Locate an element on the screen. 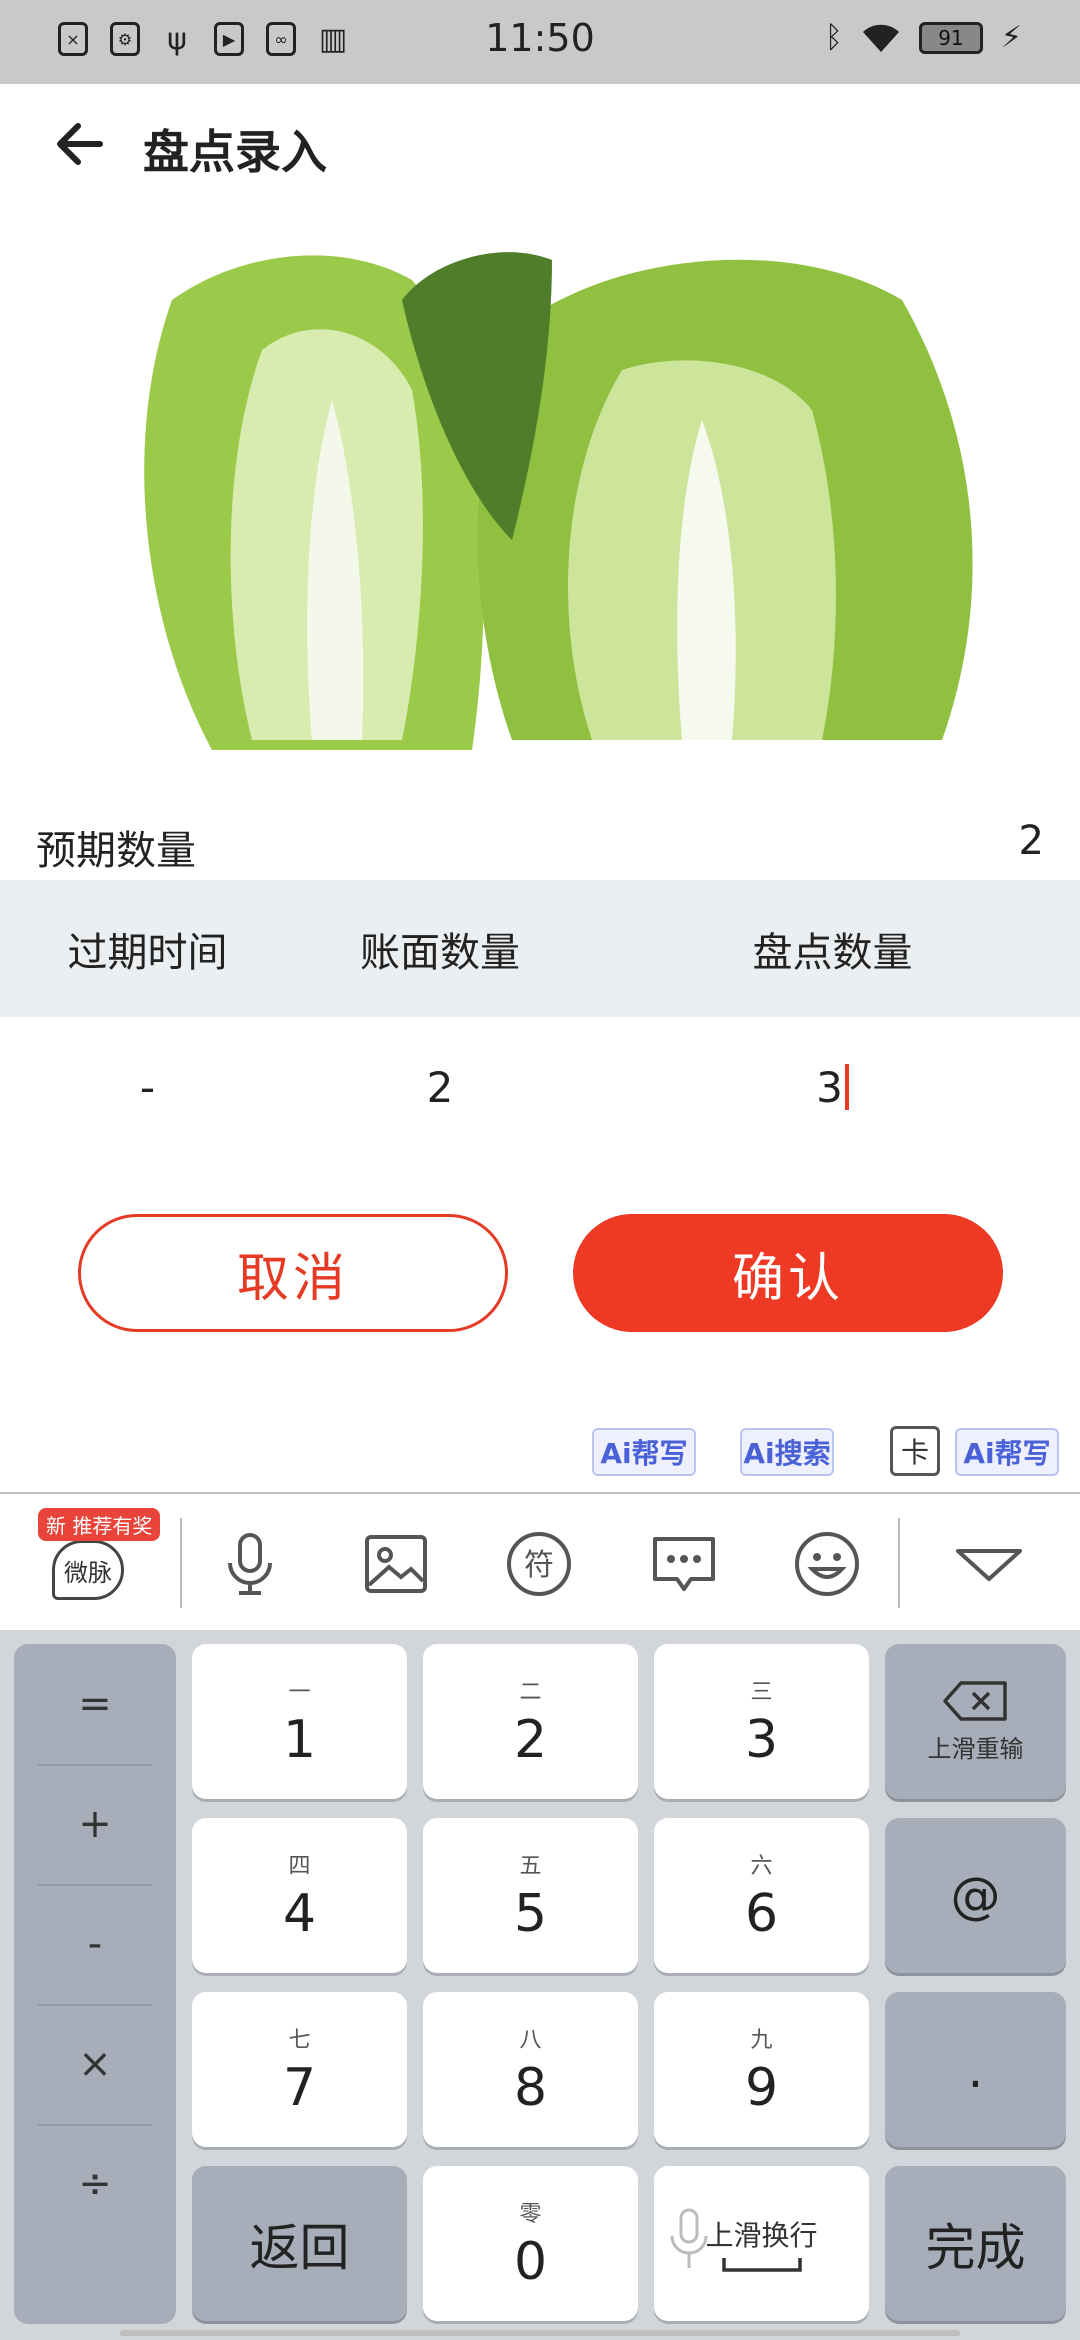 This screenshot has height=2340, width=1080. app-header: 盘点录入 is located at coordinates (540, 144).